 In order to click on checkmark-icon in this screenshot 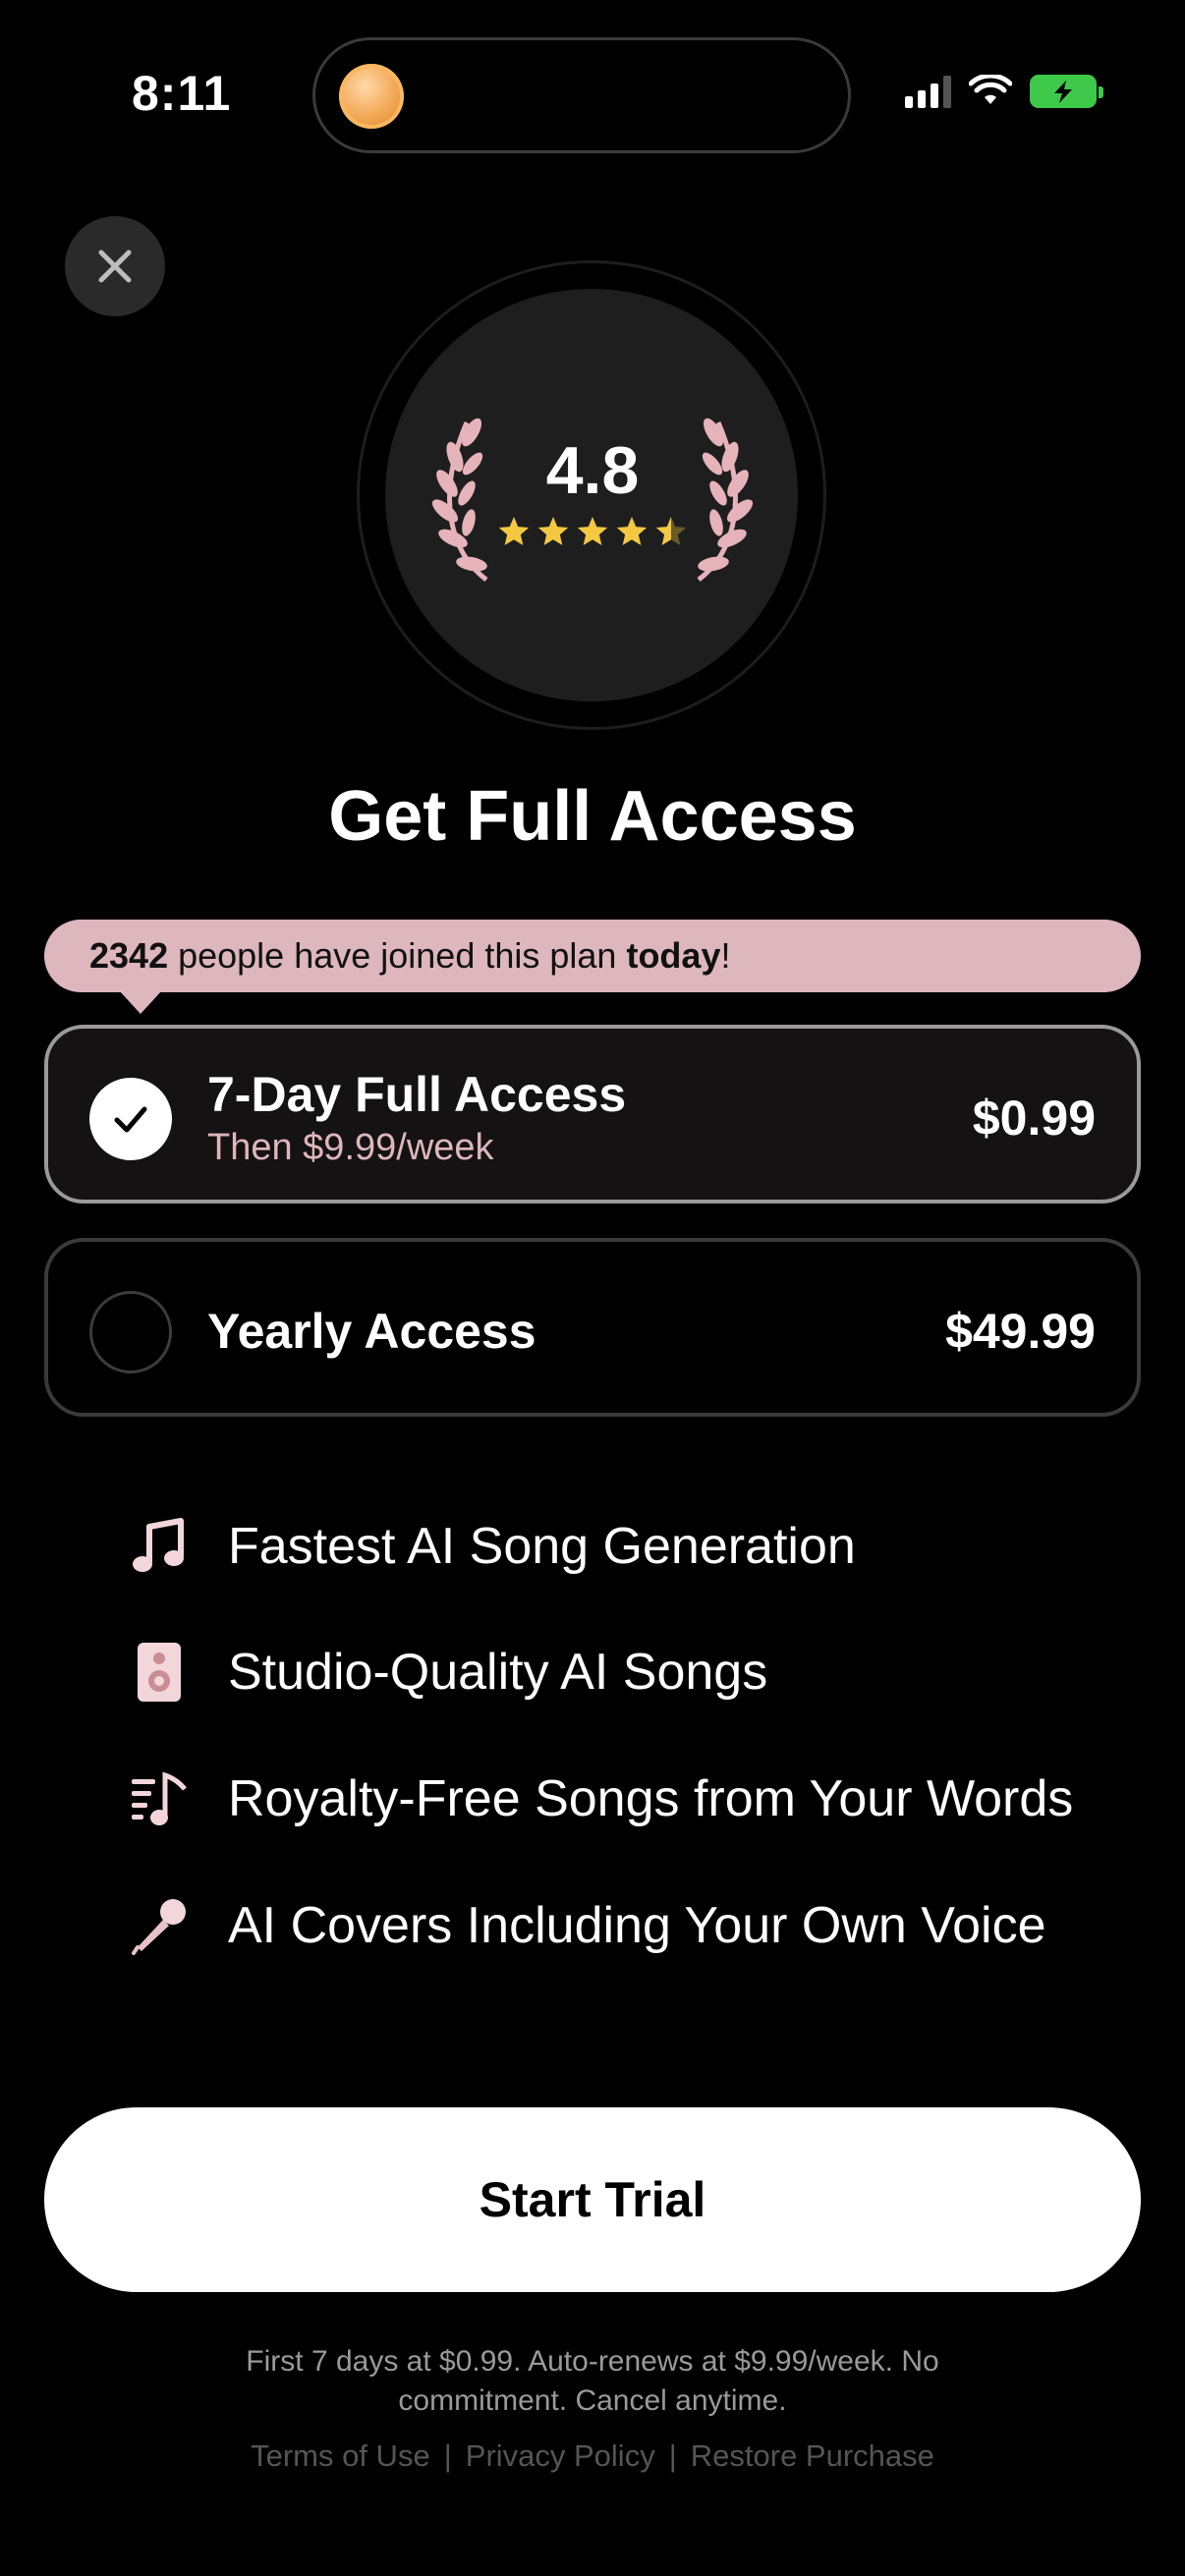, I will do `click(131, 1119)`.